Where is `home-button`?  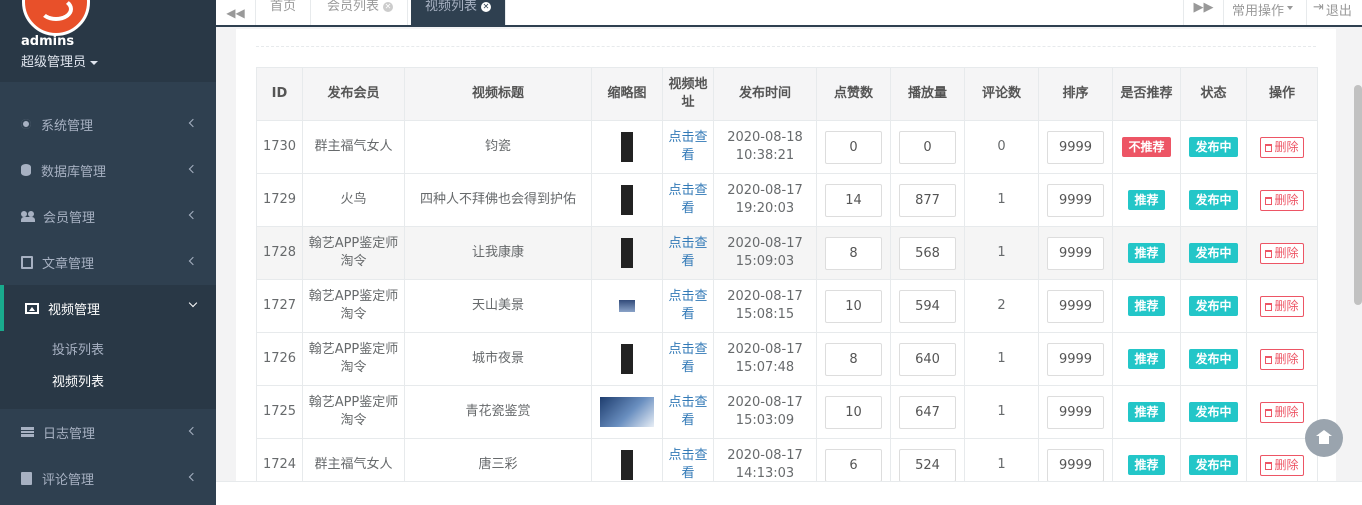 home-button is located at coordinates (1324, 438).